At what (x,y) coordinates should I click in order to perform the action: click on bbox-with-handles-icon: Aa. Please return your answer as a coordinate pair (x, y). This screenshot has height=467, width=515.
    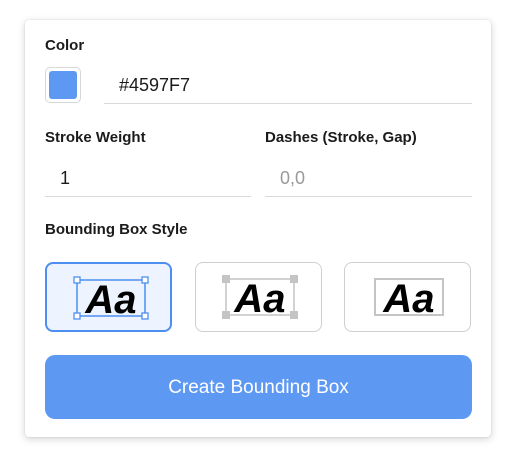
    Looking at the image, I should click on (111, 299).